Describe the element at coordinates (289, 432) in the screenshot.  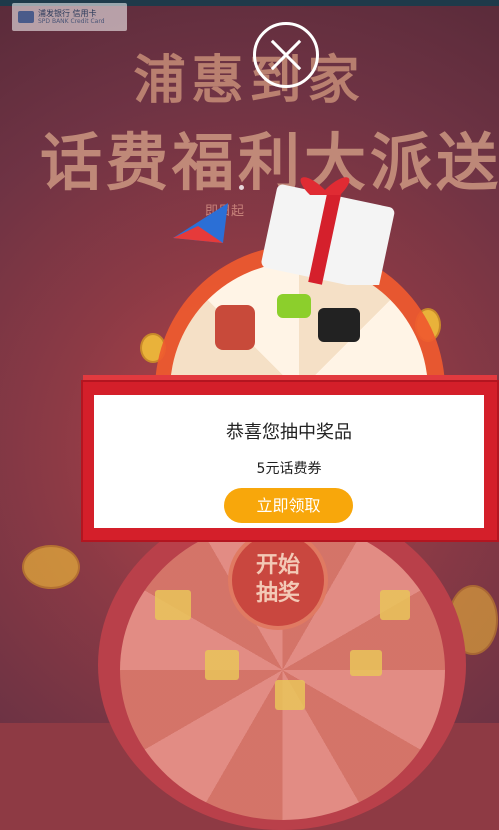
I see `modal-title: 恭喜您抽中奖品` at that location.